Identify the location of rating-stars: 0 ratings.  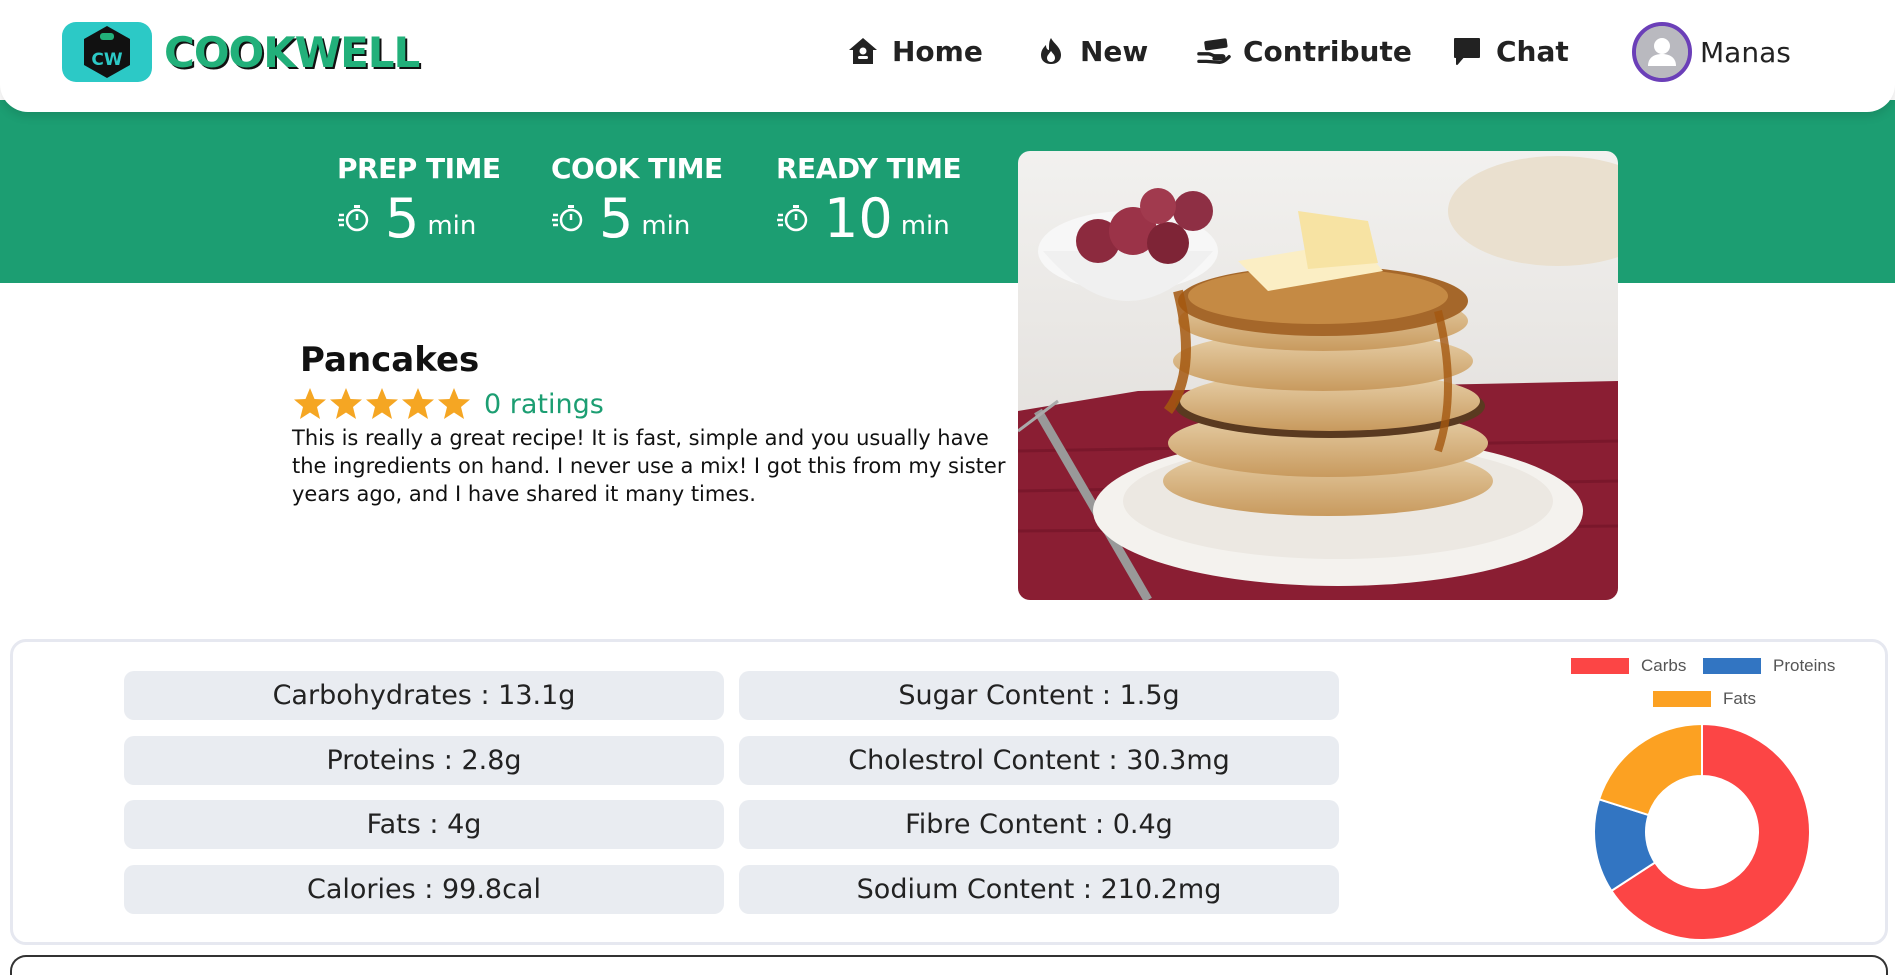
(448, 404).